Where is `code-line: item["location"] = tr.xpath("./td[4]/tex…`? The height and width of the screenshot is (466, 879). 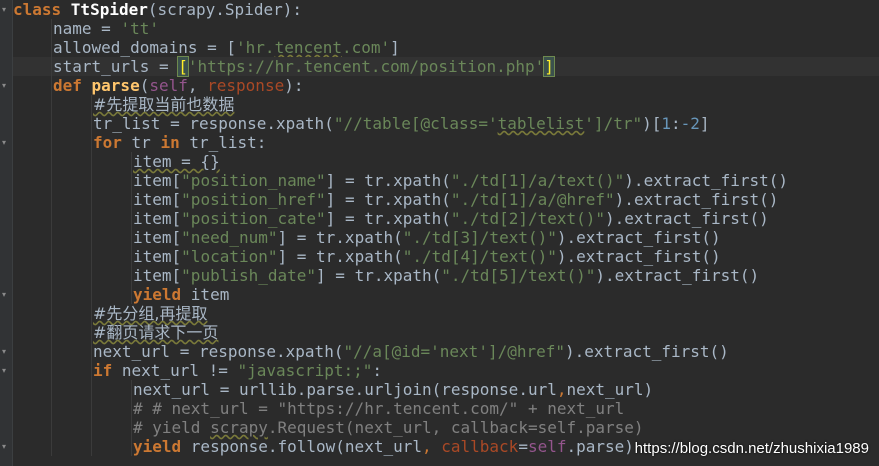
code-line: item["location"] = tr.xpath("./td[4]/tex… is located at coordinates (446, 256).